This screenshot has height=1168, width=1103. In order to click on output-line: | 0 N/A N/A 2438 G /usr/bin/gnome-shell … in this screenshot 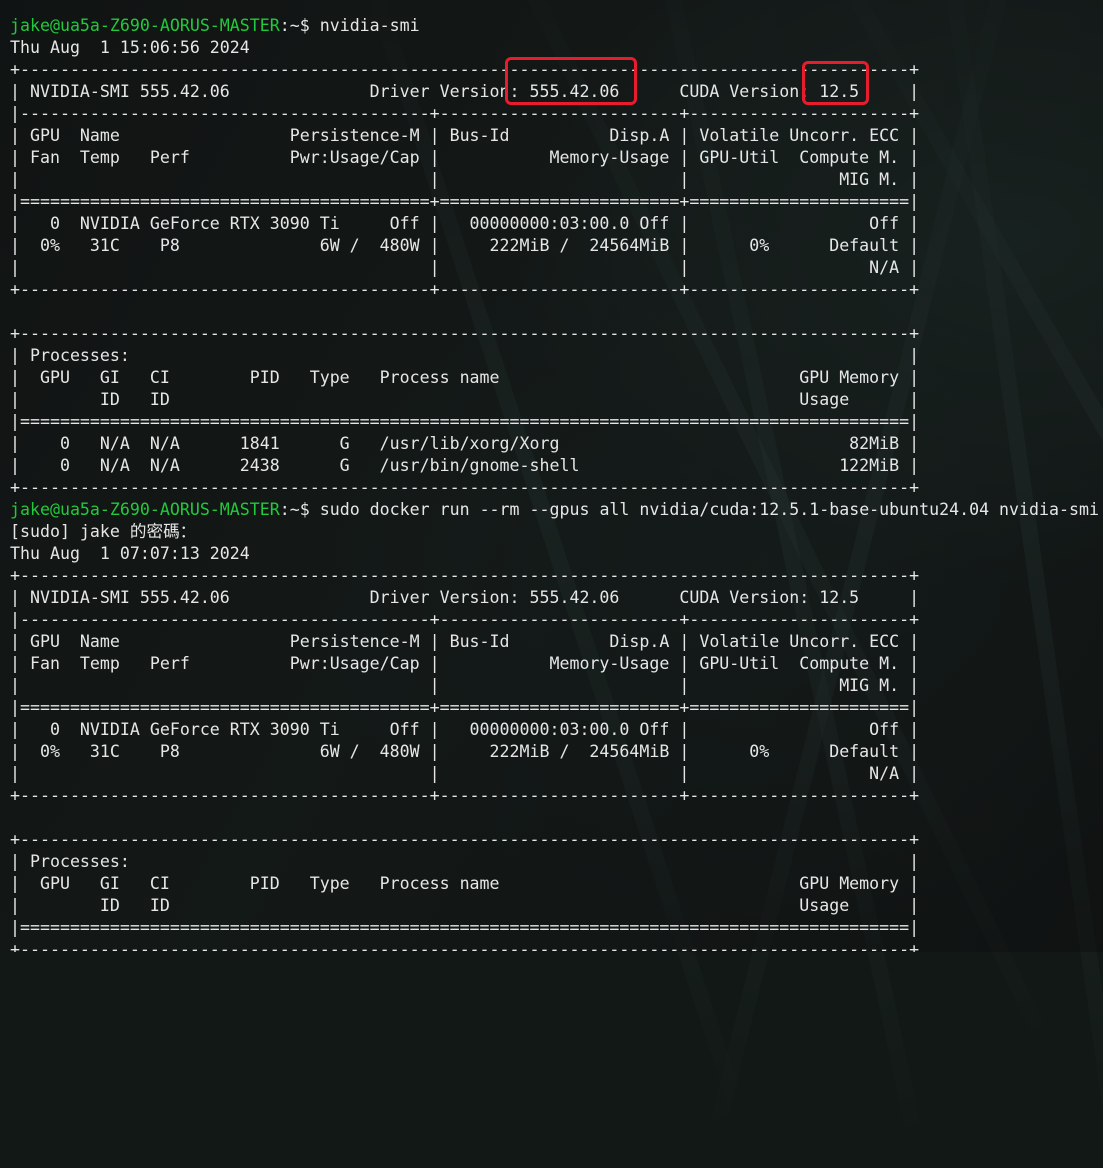, I will do `click(465, 465)`.